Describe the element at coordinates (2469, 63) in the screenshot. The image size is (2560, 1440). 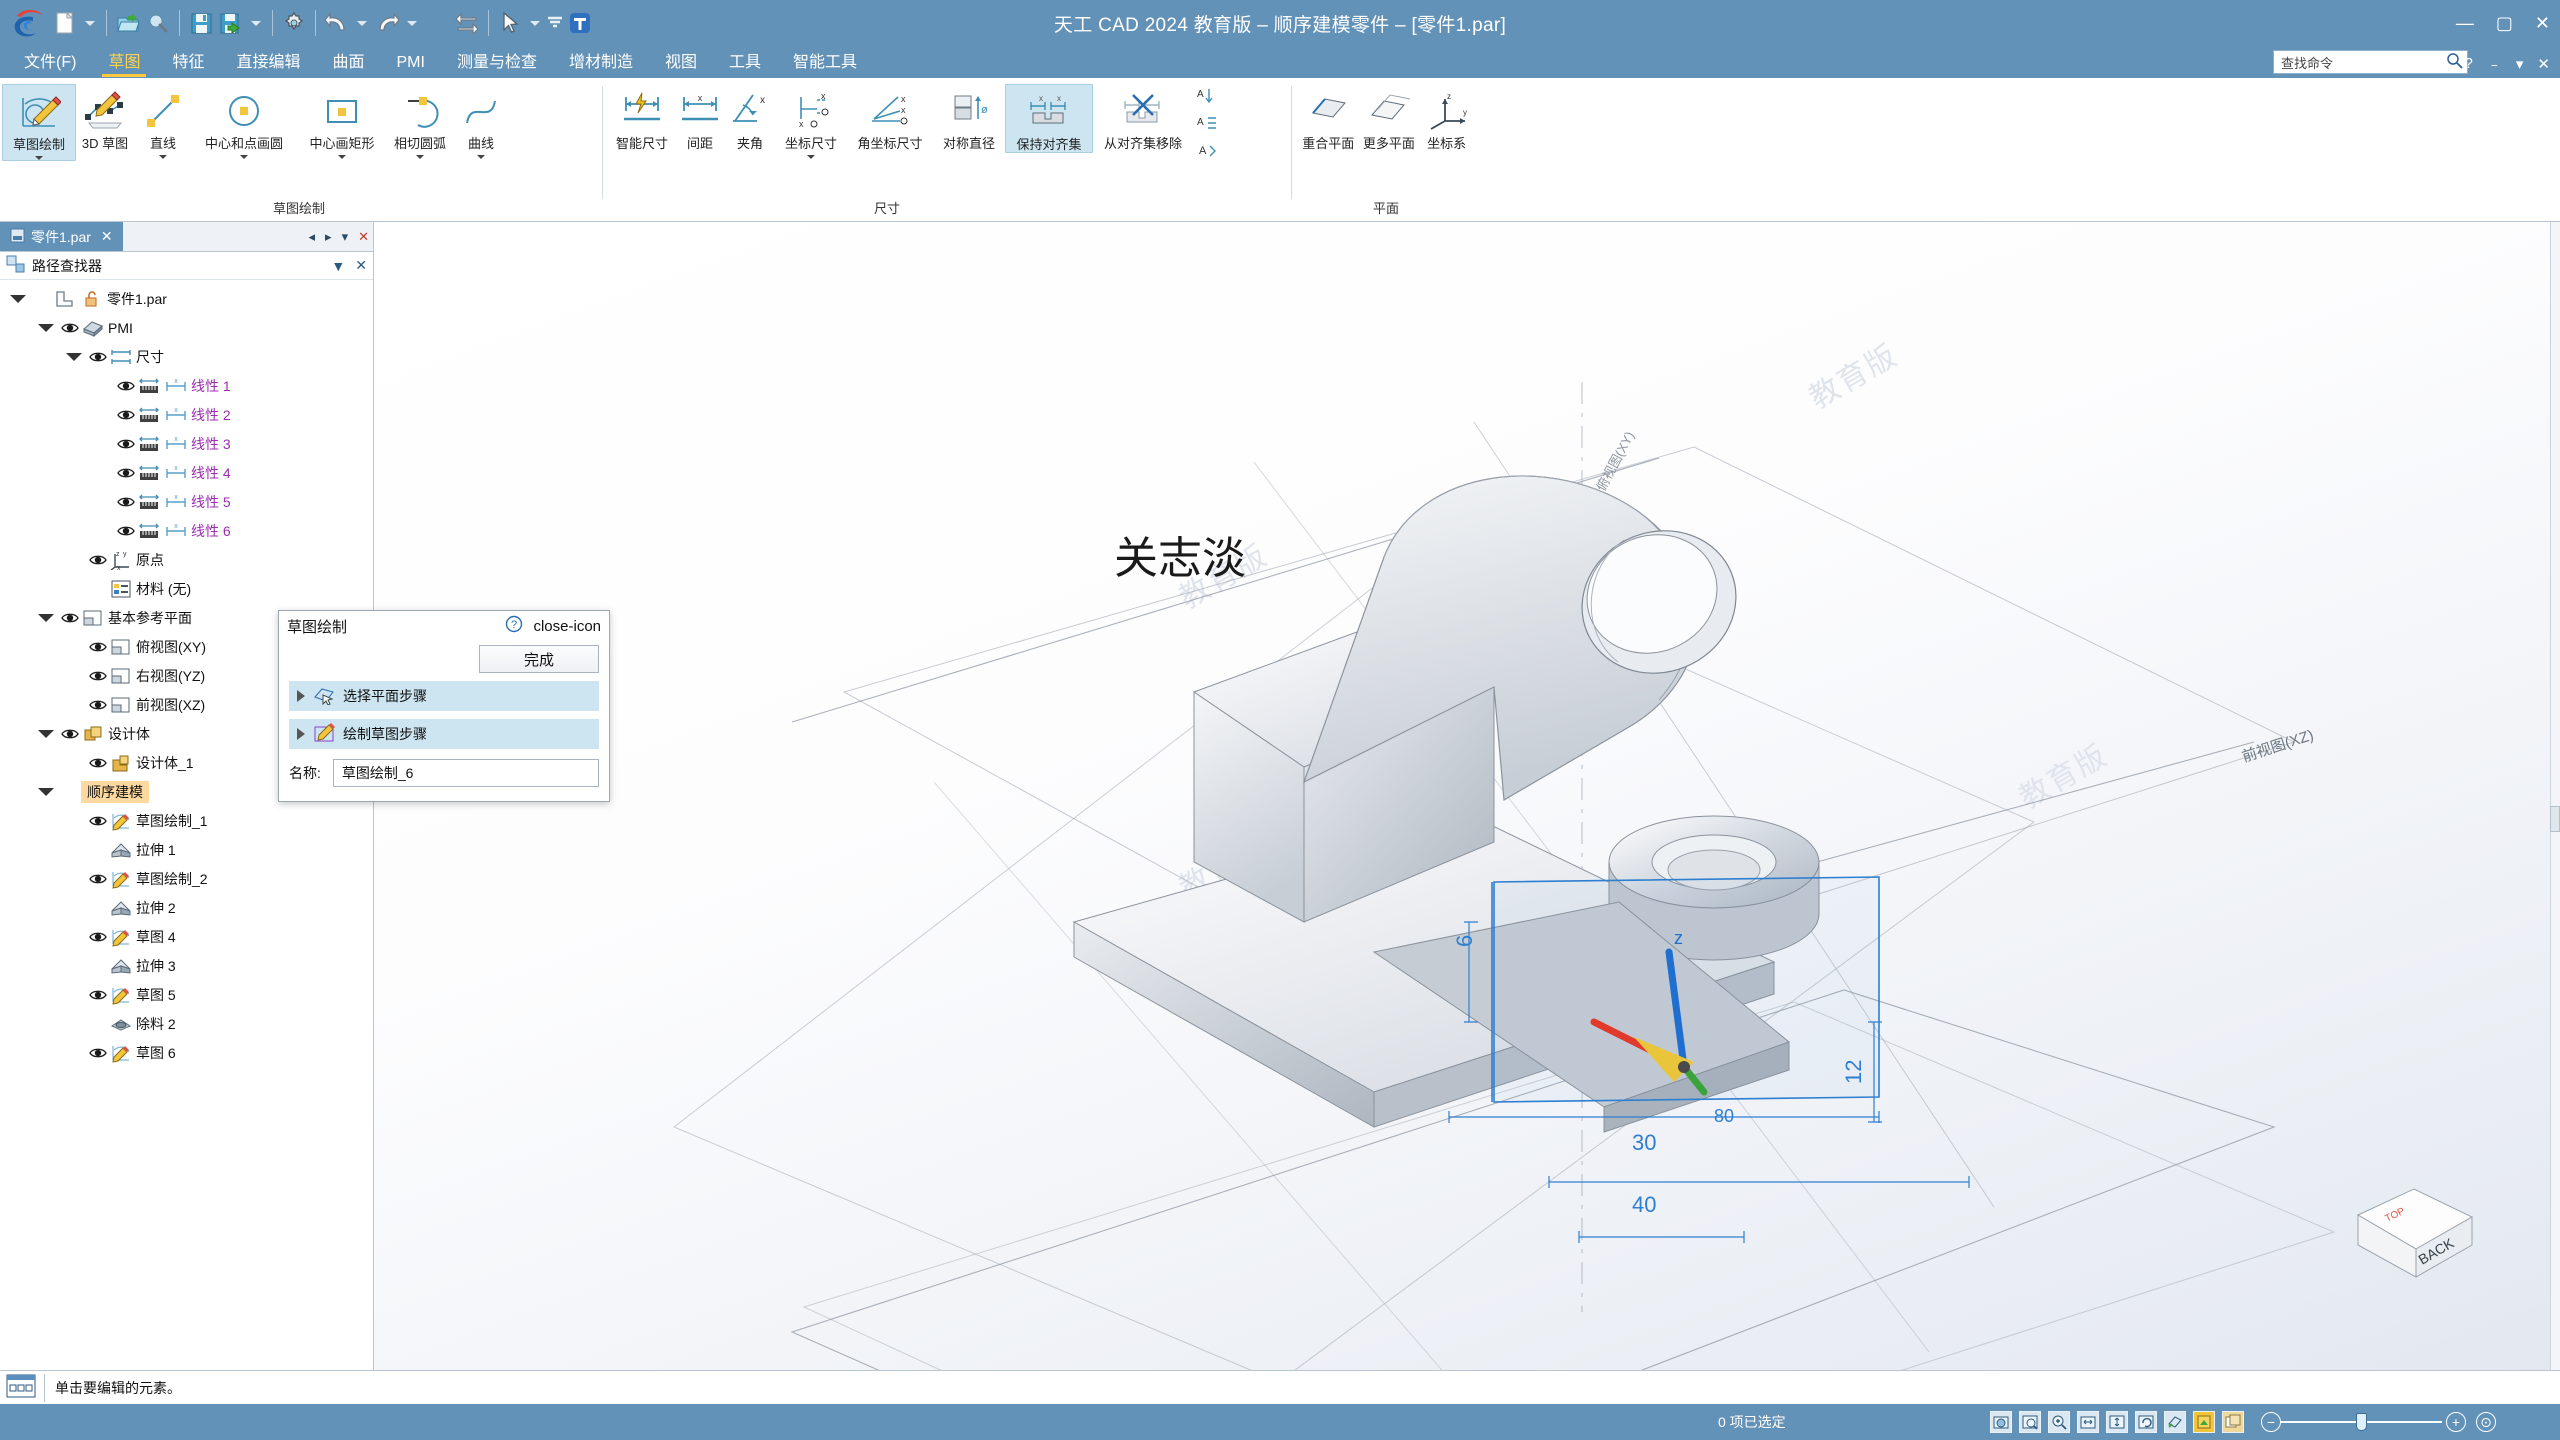
I see `help-icon: ?` at that location.